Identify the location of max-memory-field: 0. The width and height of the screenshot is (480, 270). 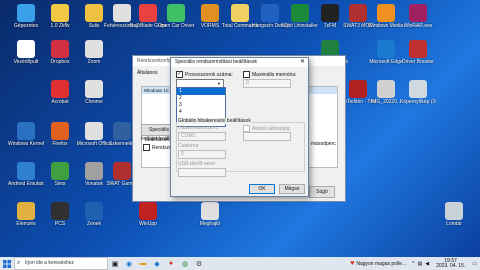
(267, 83).